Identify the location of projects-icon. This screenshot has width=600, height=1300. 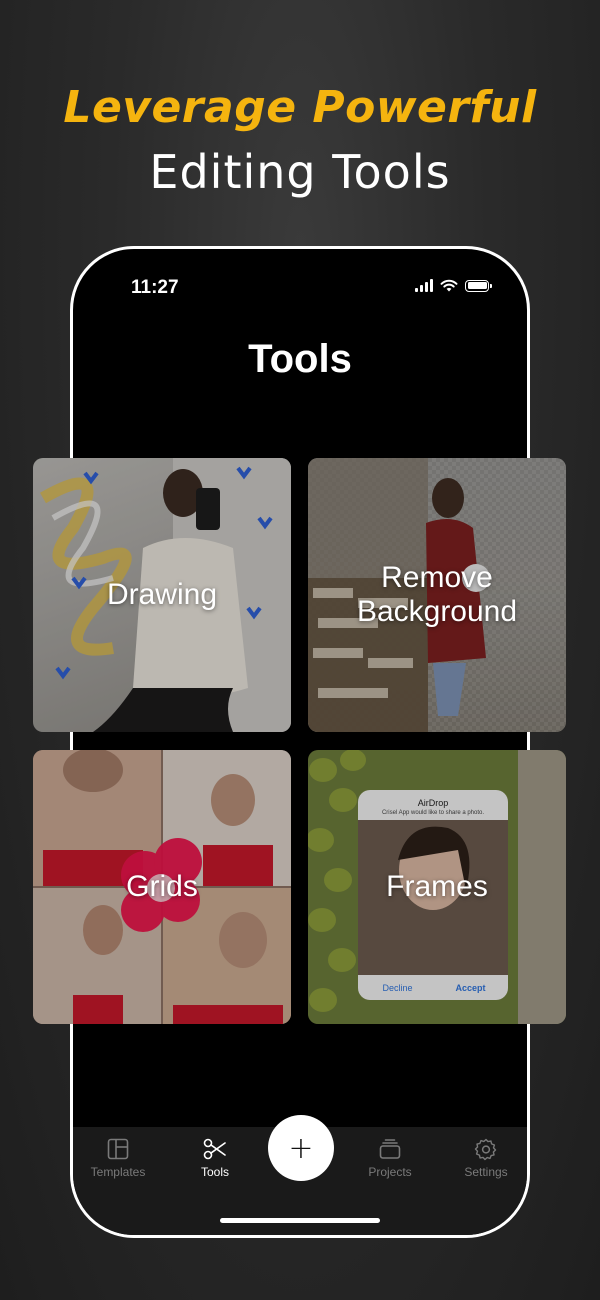
(390, 1149).